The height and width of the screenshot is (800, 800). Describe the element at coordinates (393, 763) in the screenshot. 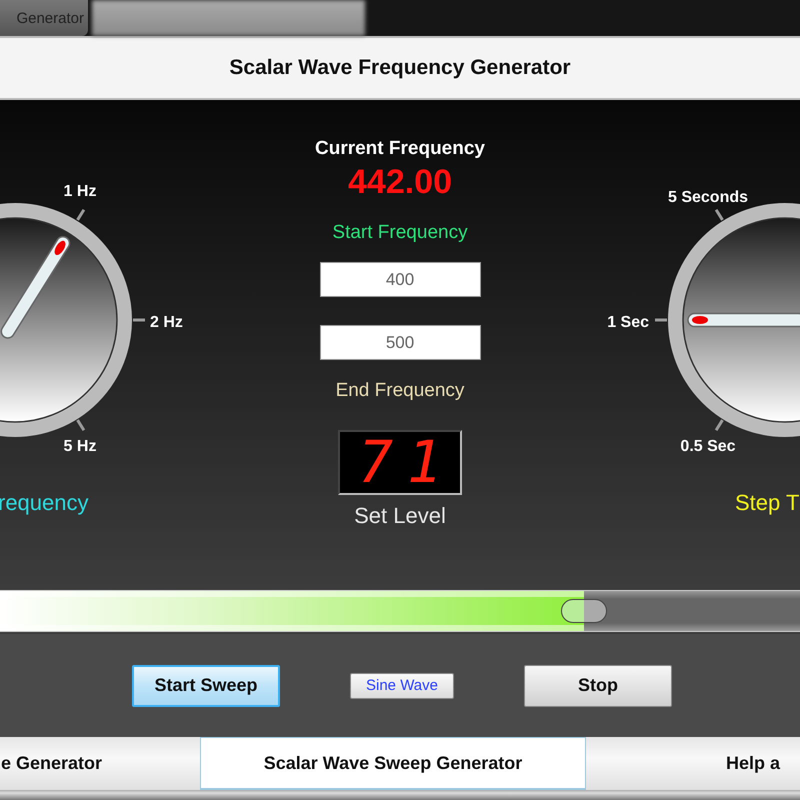

I see `tab: Scalar Wave Sweep Generator` at that location.